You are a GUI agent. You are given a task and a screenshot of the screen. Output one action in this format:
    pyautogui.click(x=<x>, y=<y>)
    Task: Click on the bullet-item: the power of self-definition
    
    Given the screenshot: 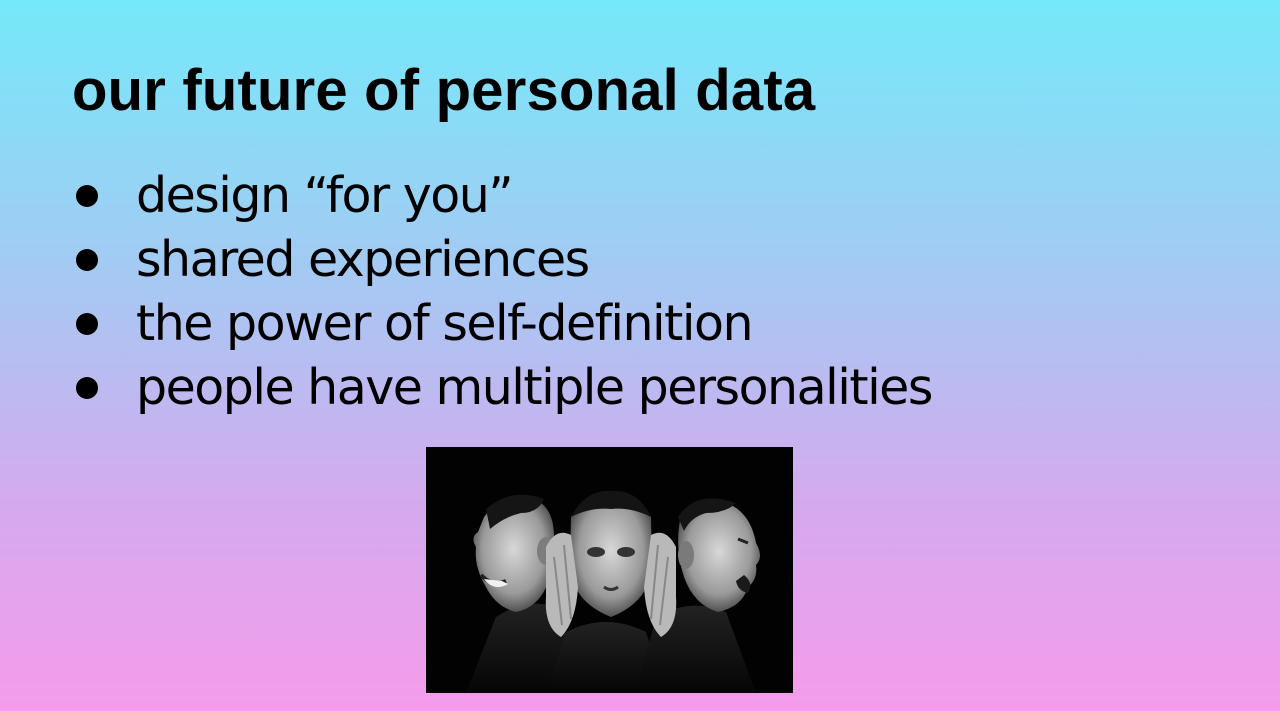 What is the action you would take?
    pyautogui.click(x=501, y=324)
    